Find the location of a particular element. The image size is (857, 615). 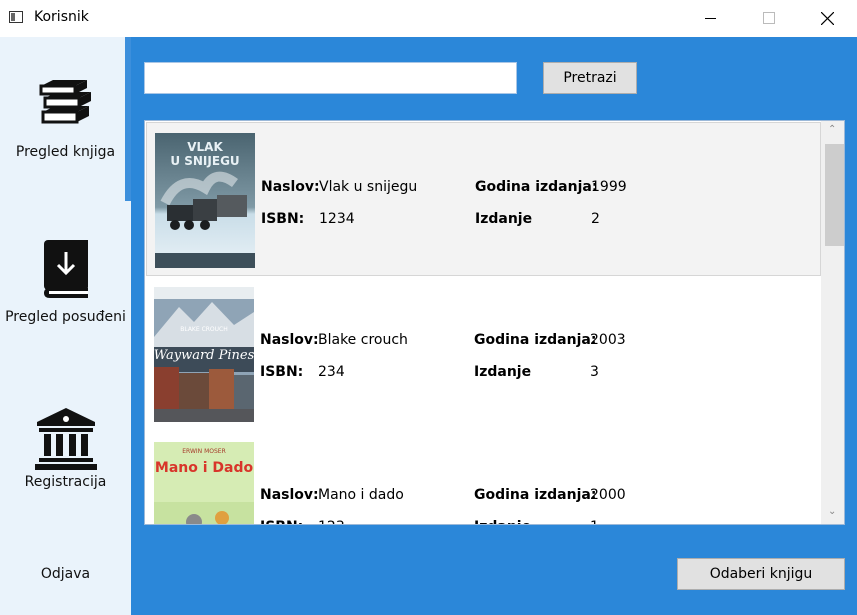

sidebar-item-pregled-knjiga: Pregled knjiga is located at coordinates (65, 119).